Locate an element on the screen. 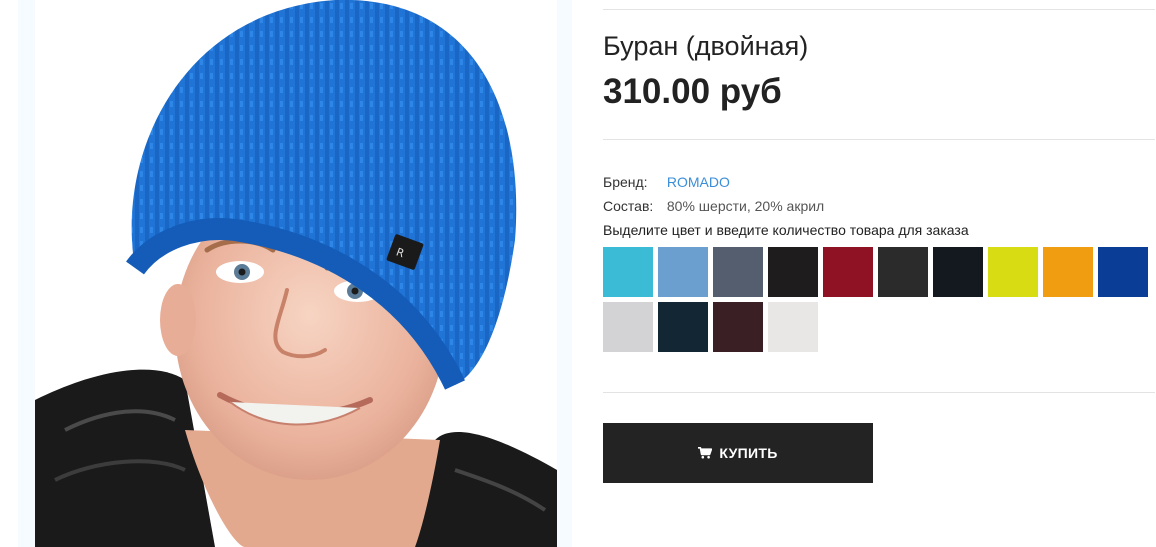 This screenshot has height=547, width=1156. price-divider is located at coordinates (879, 139).